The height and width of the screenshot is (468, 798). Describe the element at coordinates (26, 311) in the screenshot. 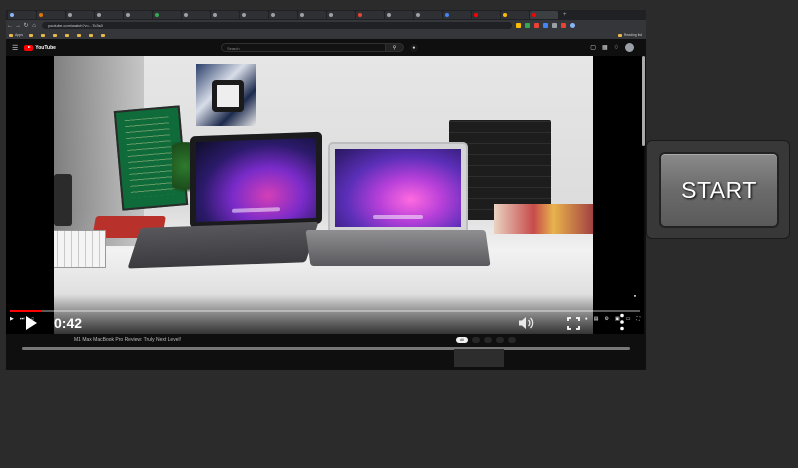

I see `video-progress-fill` at that location.